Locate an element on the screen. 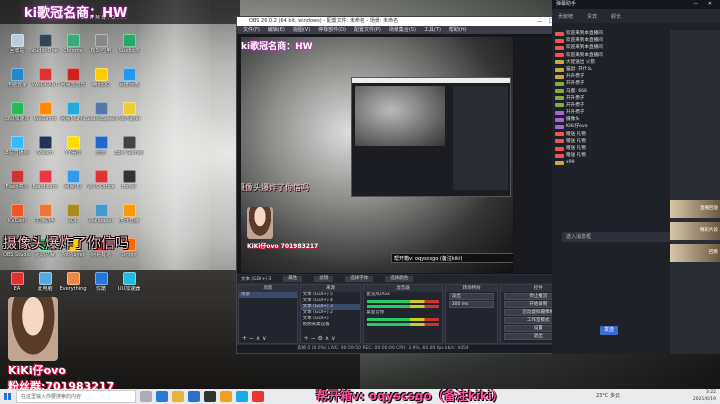 This screenshot has height=404, width=720. desktop-icon: 迅雷 is located at coordinates (101, 153).